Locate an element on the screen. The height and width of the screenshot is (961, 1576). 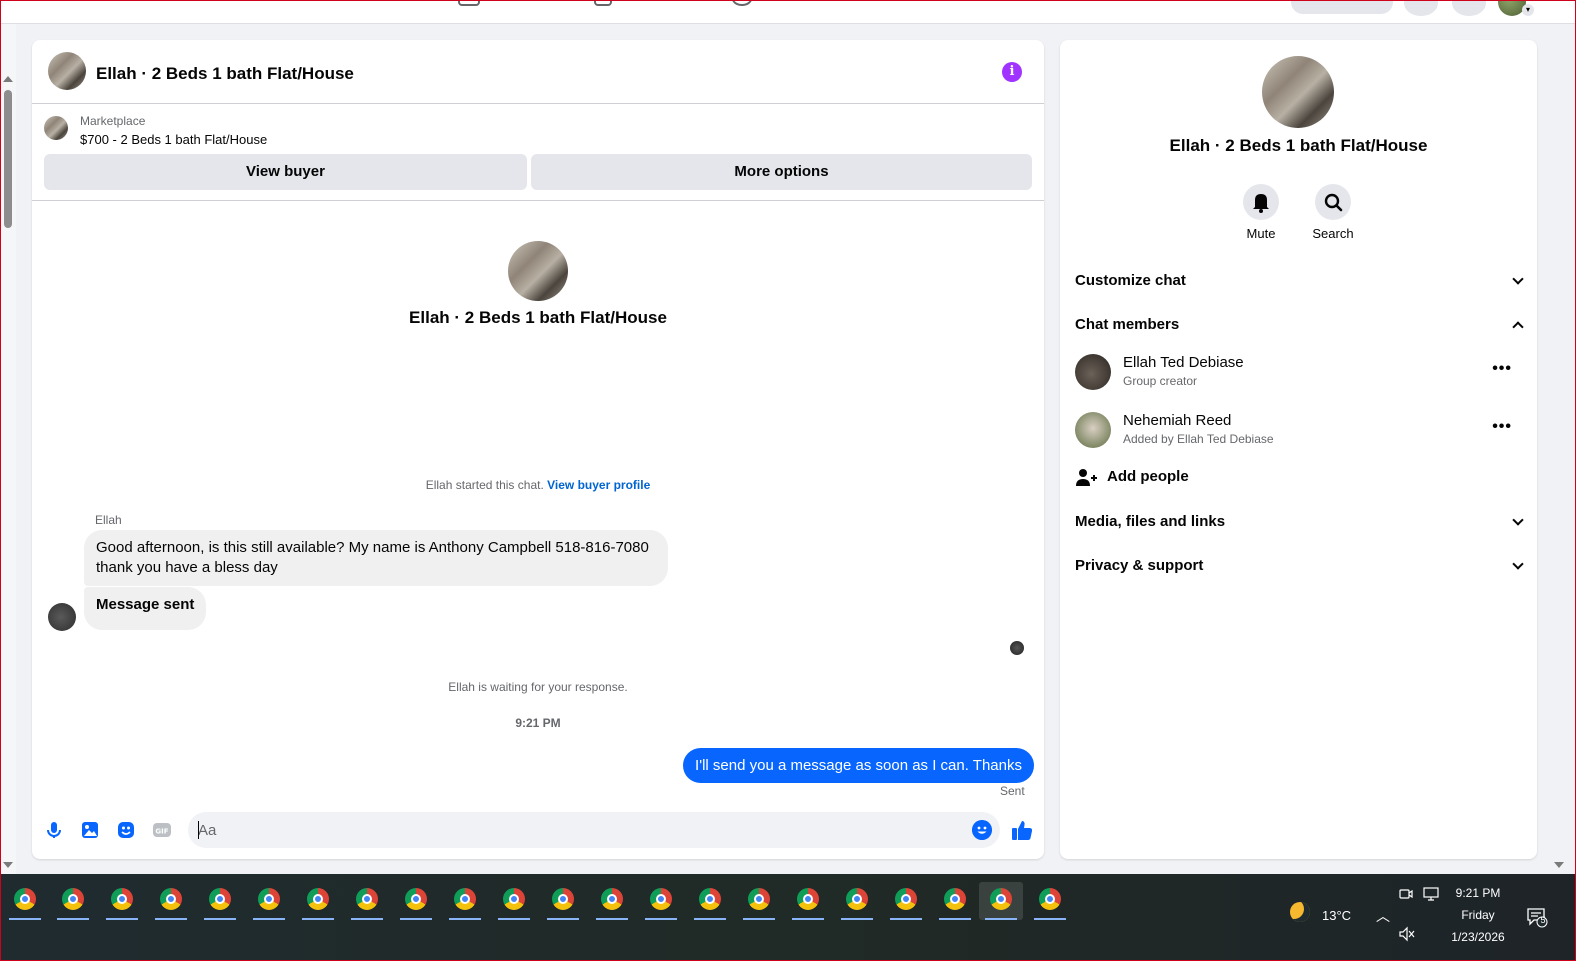
chat-title: Ellah · 2 Beds 1 bath Flat/House is located at coordinates (225, 74).